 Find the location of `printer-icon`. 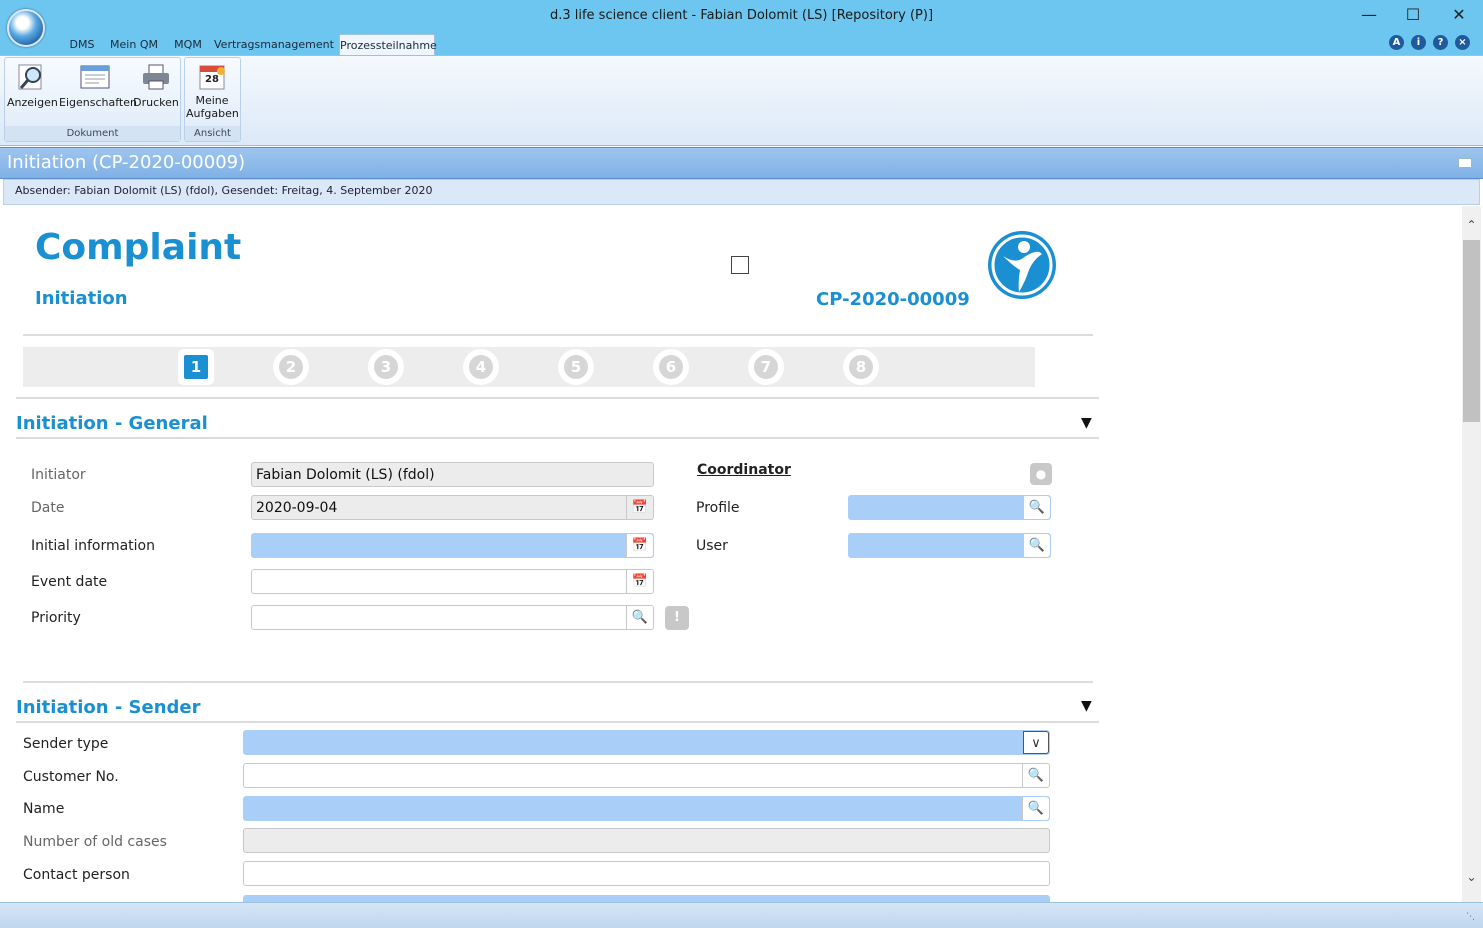

printer-icon is located at coordinates (156, 77).